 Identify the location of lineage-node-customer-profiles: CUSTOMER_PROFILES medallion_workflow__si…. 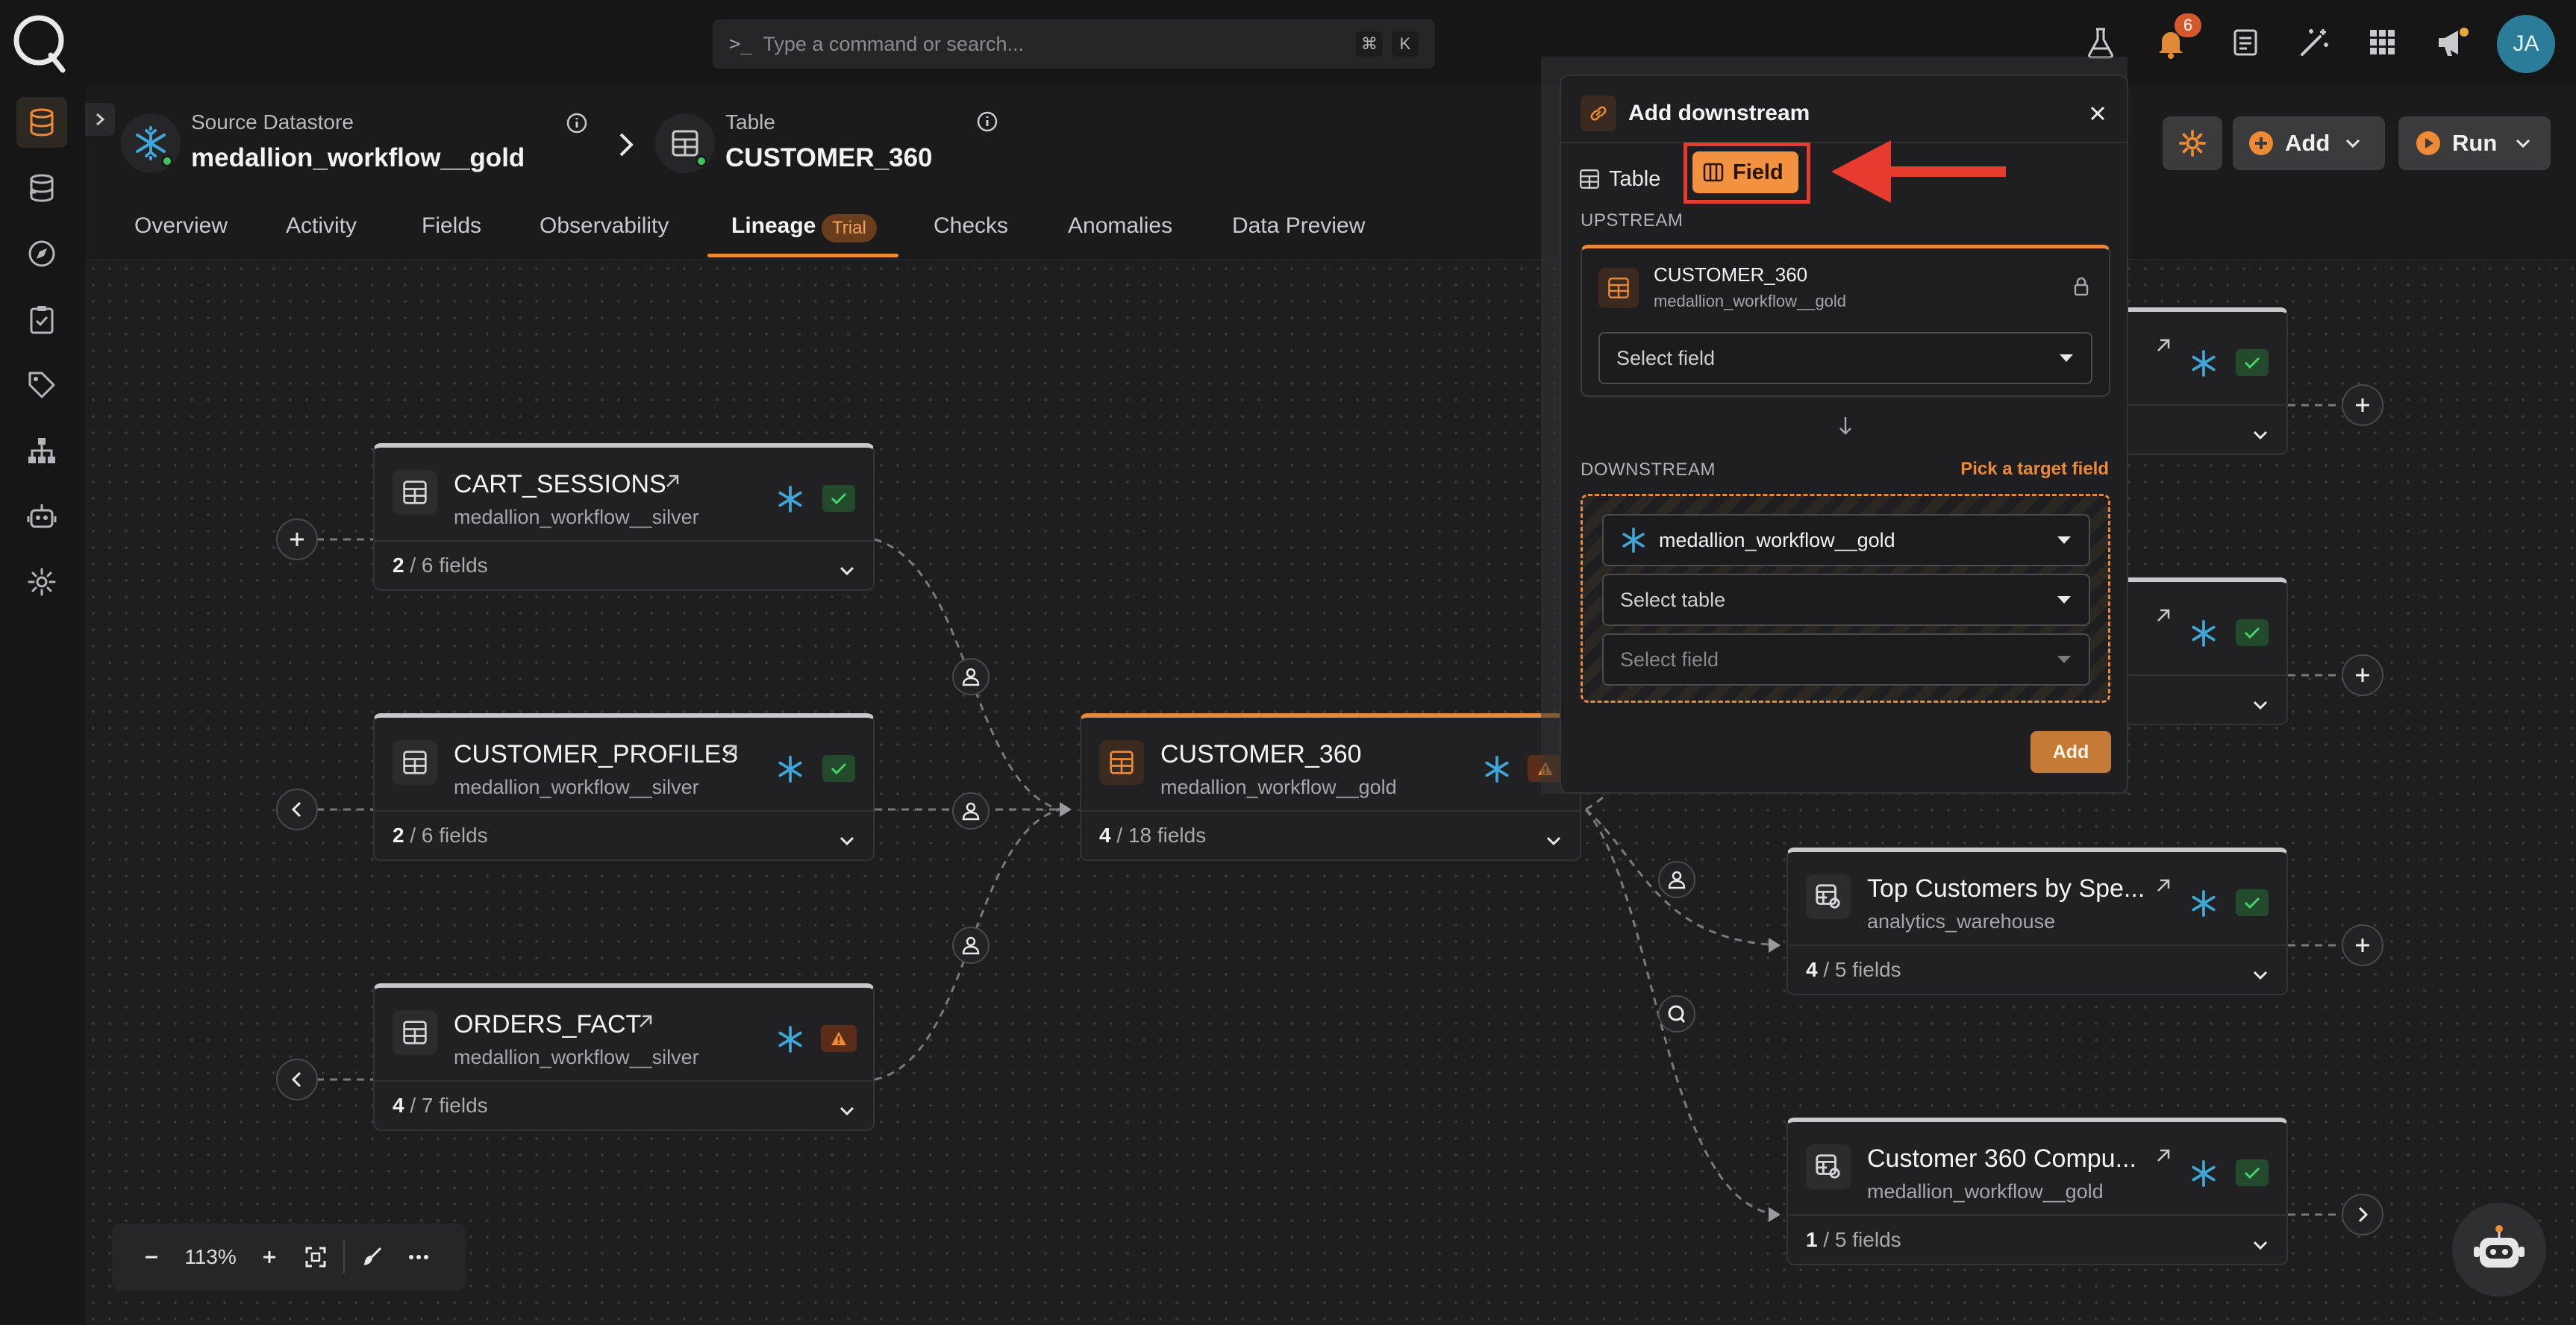
(624, 787).